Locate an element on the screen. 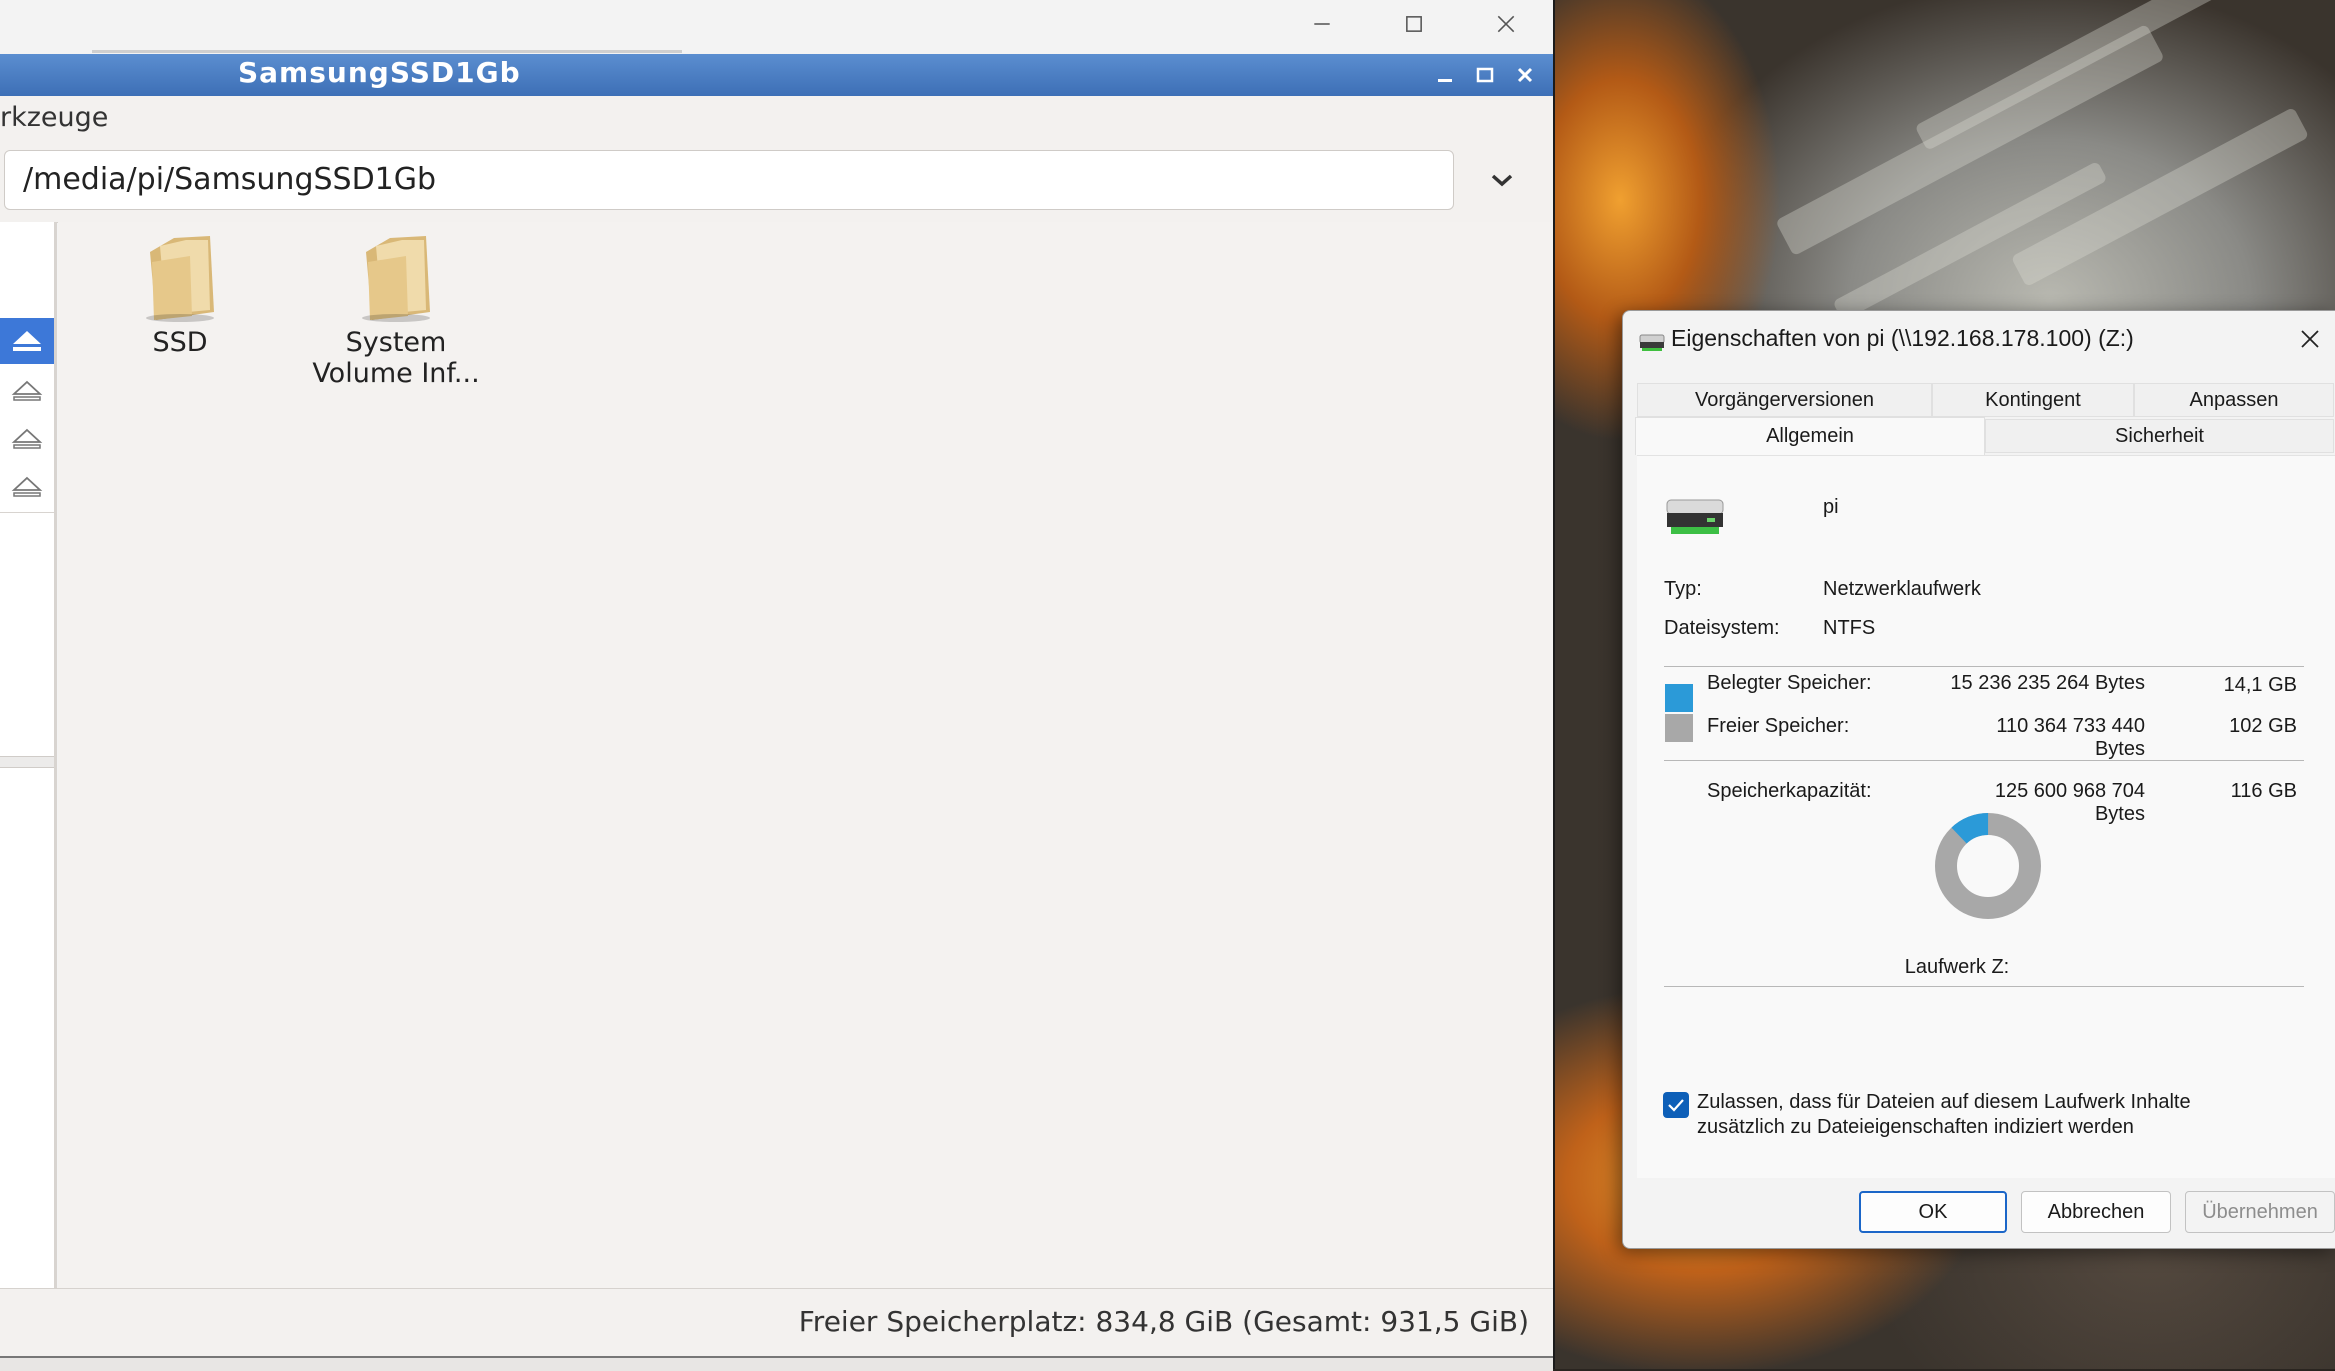 Image resolution: width=2335 pixels, height=1371 pixels. tab-security: Sicherheit is located at coordinates (2159, 436).